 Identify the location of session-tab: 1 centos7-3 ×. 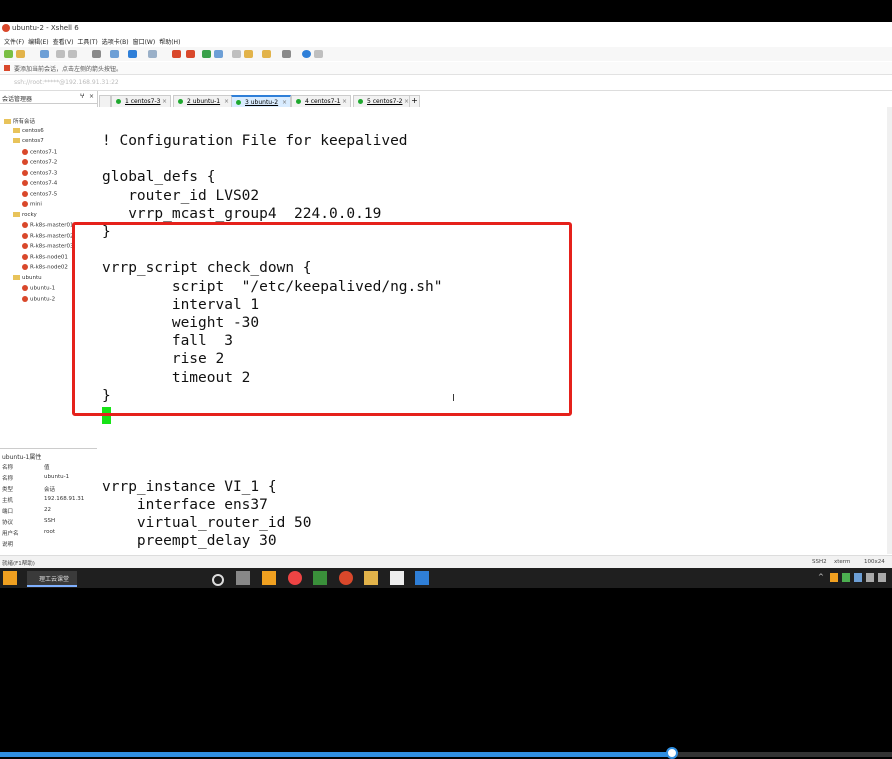
(141, 101).